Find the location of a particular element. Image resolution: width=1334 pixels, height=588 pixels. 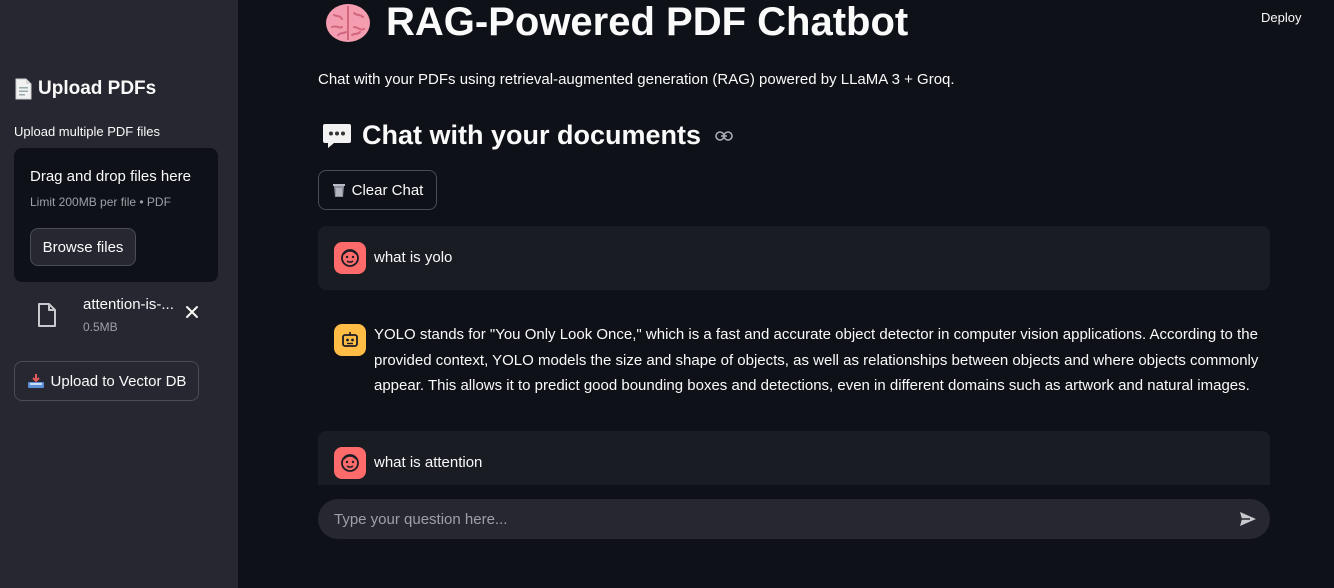

sidebar-title: Upload PDFs is located at coordinates (85, 89).